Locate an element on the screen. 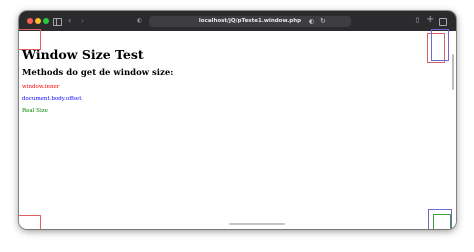  reload-icon: ↻ is located at coordinates (323, 21).